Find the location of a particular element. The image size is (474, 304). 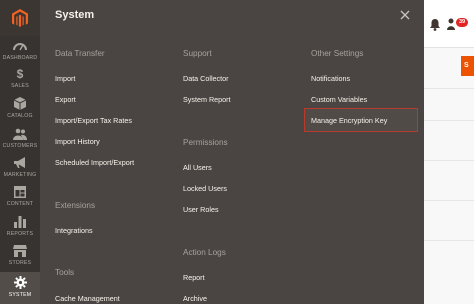

sidebar-item-sales: $ SALES is located at coordinates (20, 80).